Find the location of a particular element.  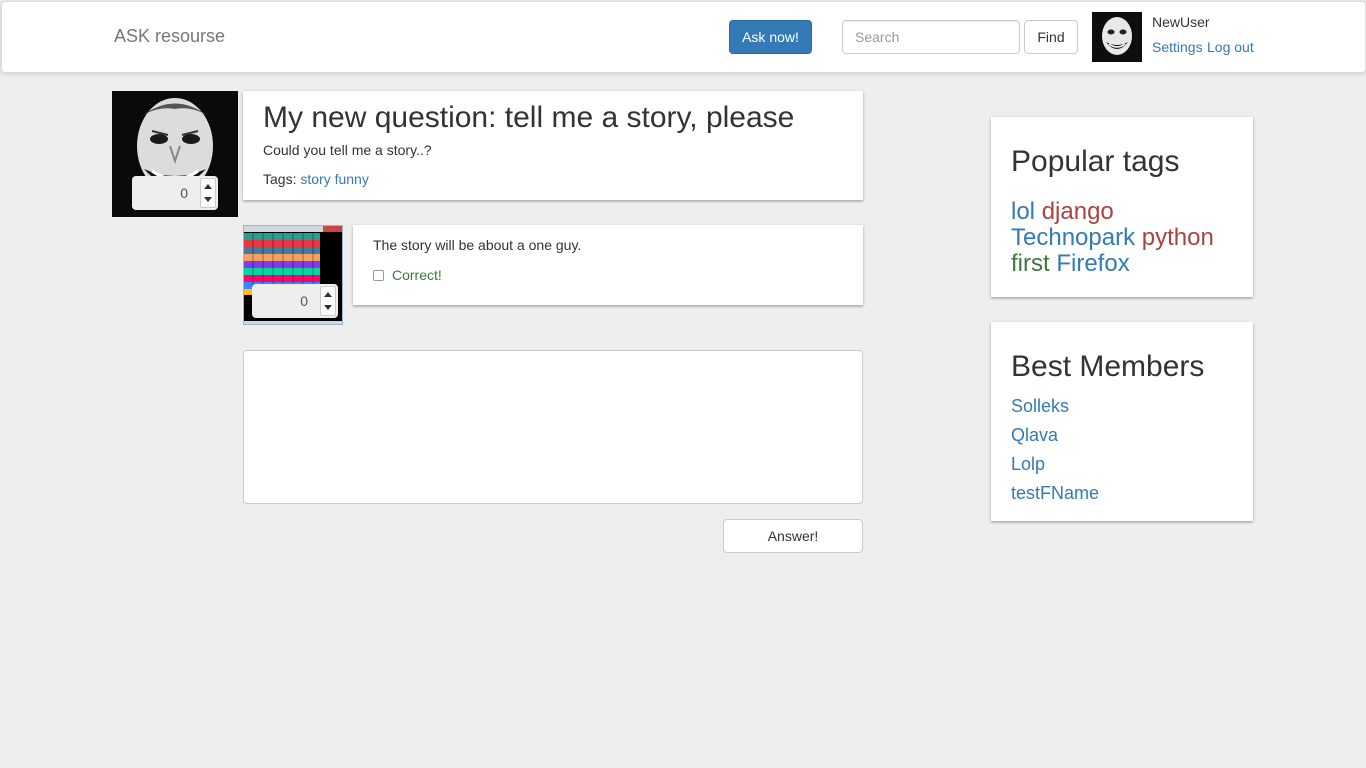

member-link: Qlava is located at coordinates (1055, 435).